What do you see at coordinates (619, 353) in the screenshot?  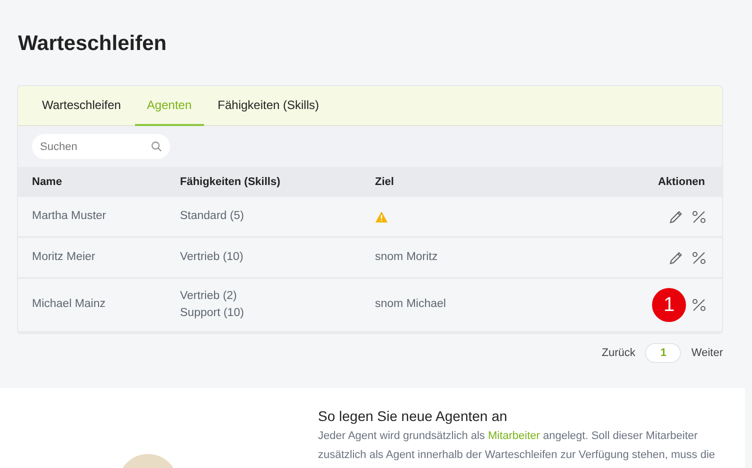 I see `previous-link: Zurück` at bounding box center [619, 353].